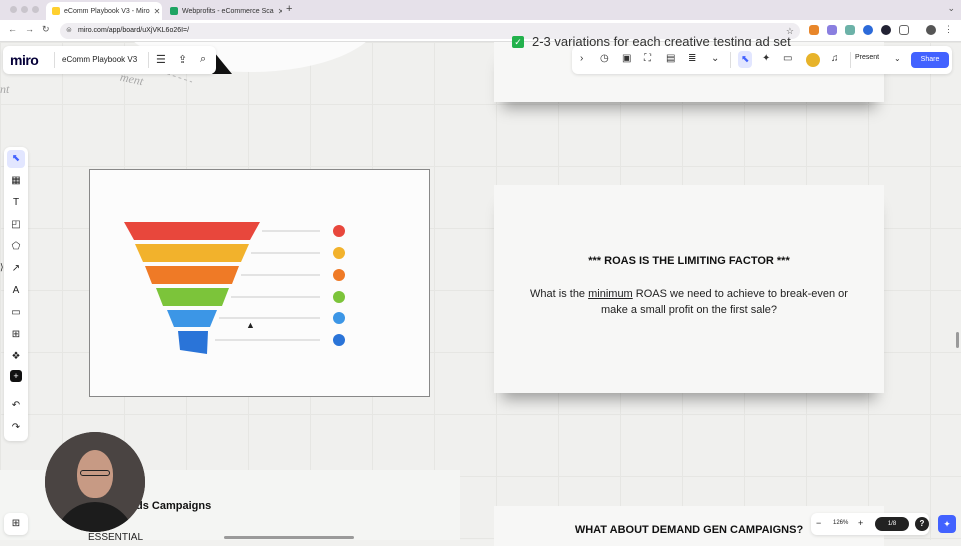  I want to click on ai-assist-button: ✦, so click(947, 524).